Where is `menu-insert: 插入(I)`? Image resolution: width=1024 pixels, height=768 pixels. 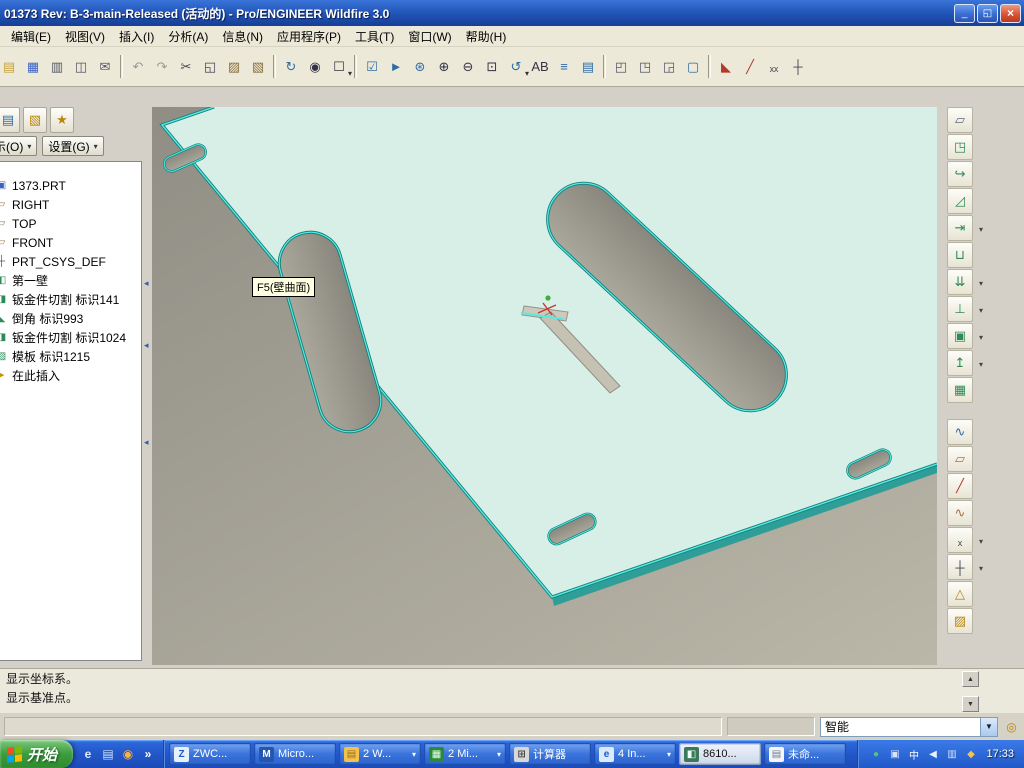 menu-insert: 插入(I) is located at coordinates (136, 36).